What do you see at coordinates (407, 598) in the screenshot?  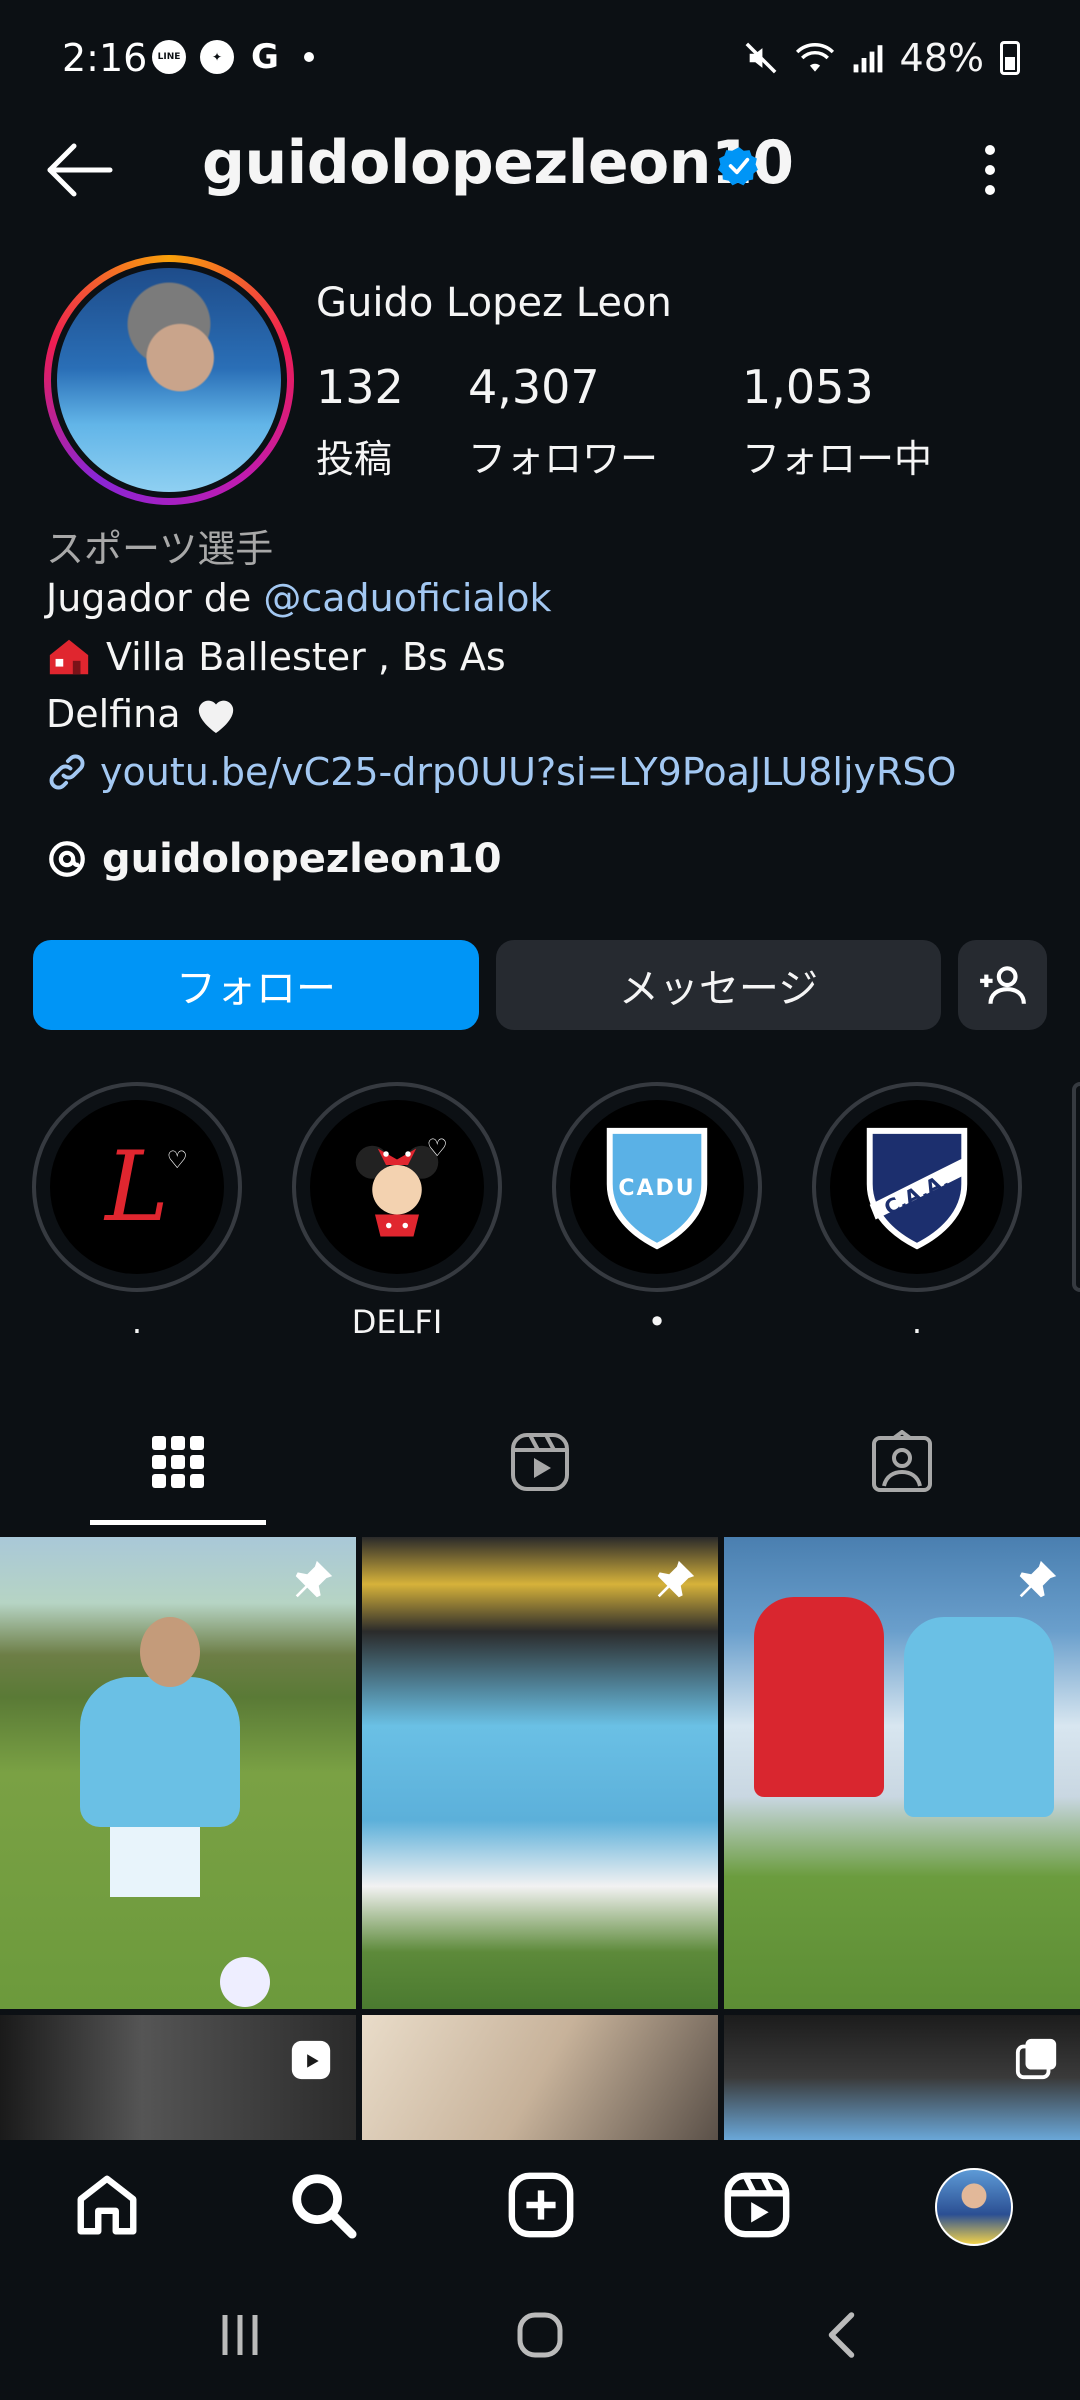 I see `bio-mention-link: @caduoficialok` at bounding box center [407, 598].